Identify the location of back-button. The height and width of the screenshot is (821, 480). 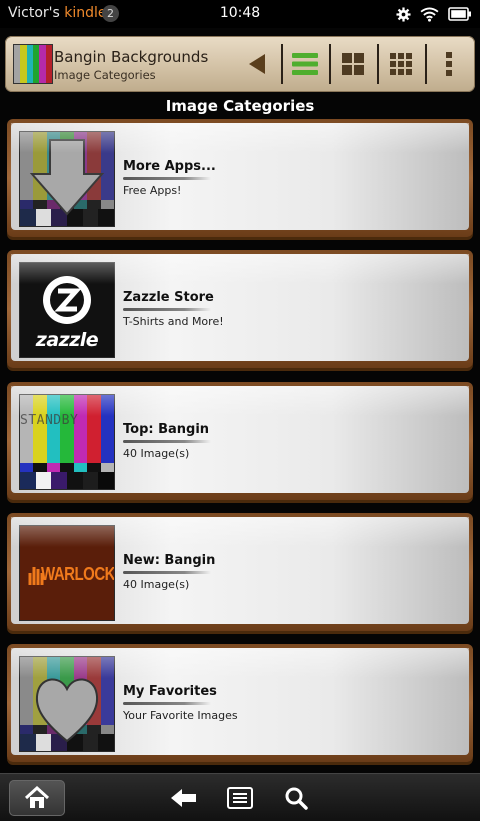
(184, 798).